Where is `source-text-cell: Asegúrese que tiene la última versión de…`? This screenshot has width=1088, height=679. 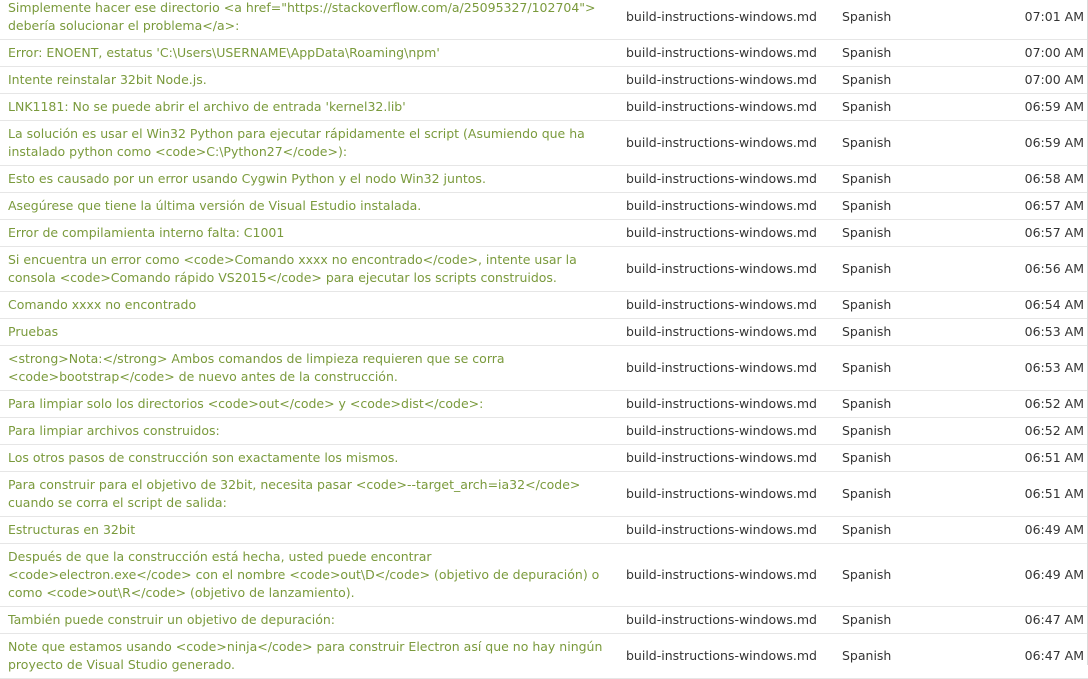
source-text-cell: Asegúrese que tiene la última versión de… is located at coordinates (309, 206).